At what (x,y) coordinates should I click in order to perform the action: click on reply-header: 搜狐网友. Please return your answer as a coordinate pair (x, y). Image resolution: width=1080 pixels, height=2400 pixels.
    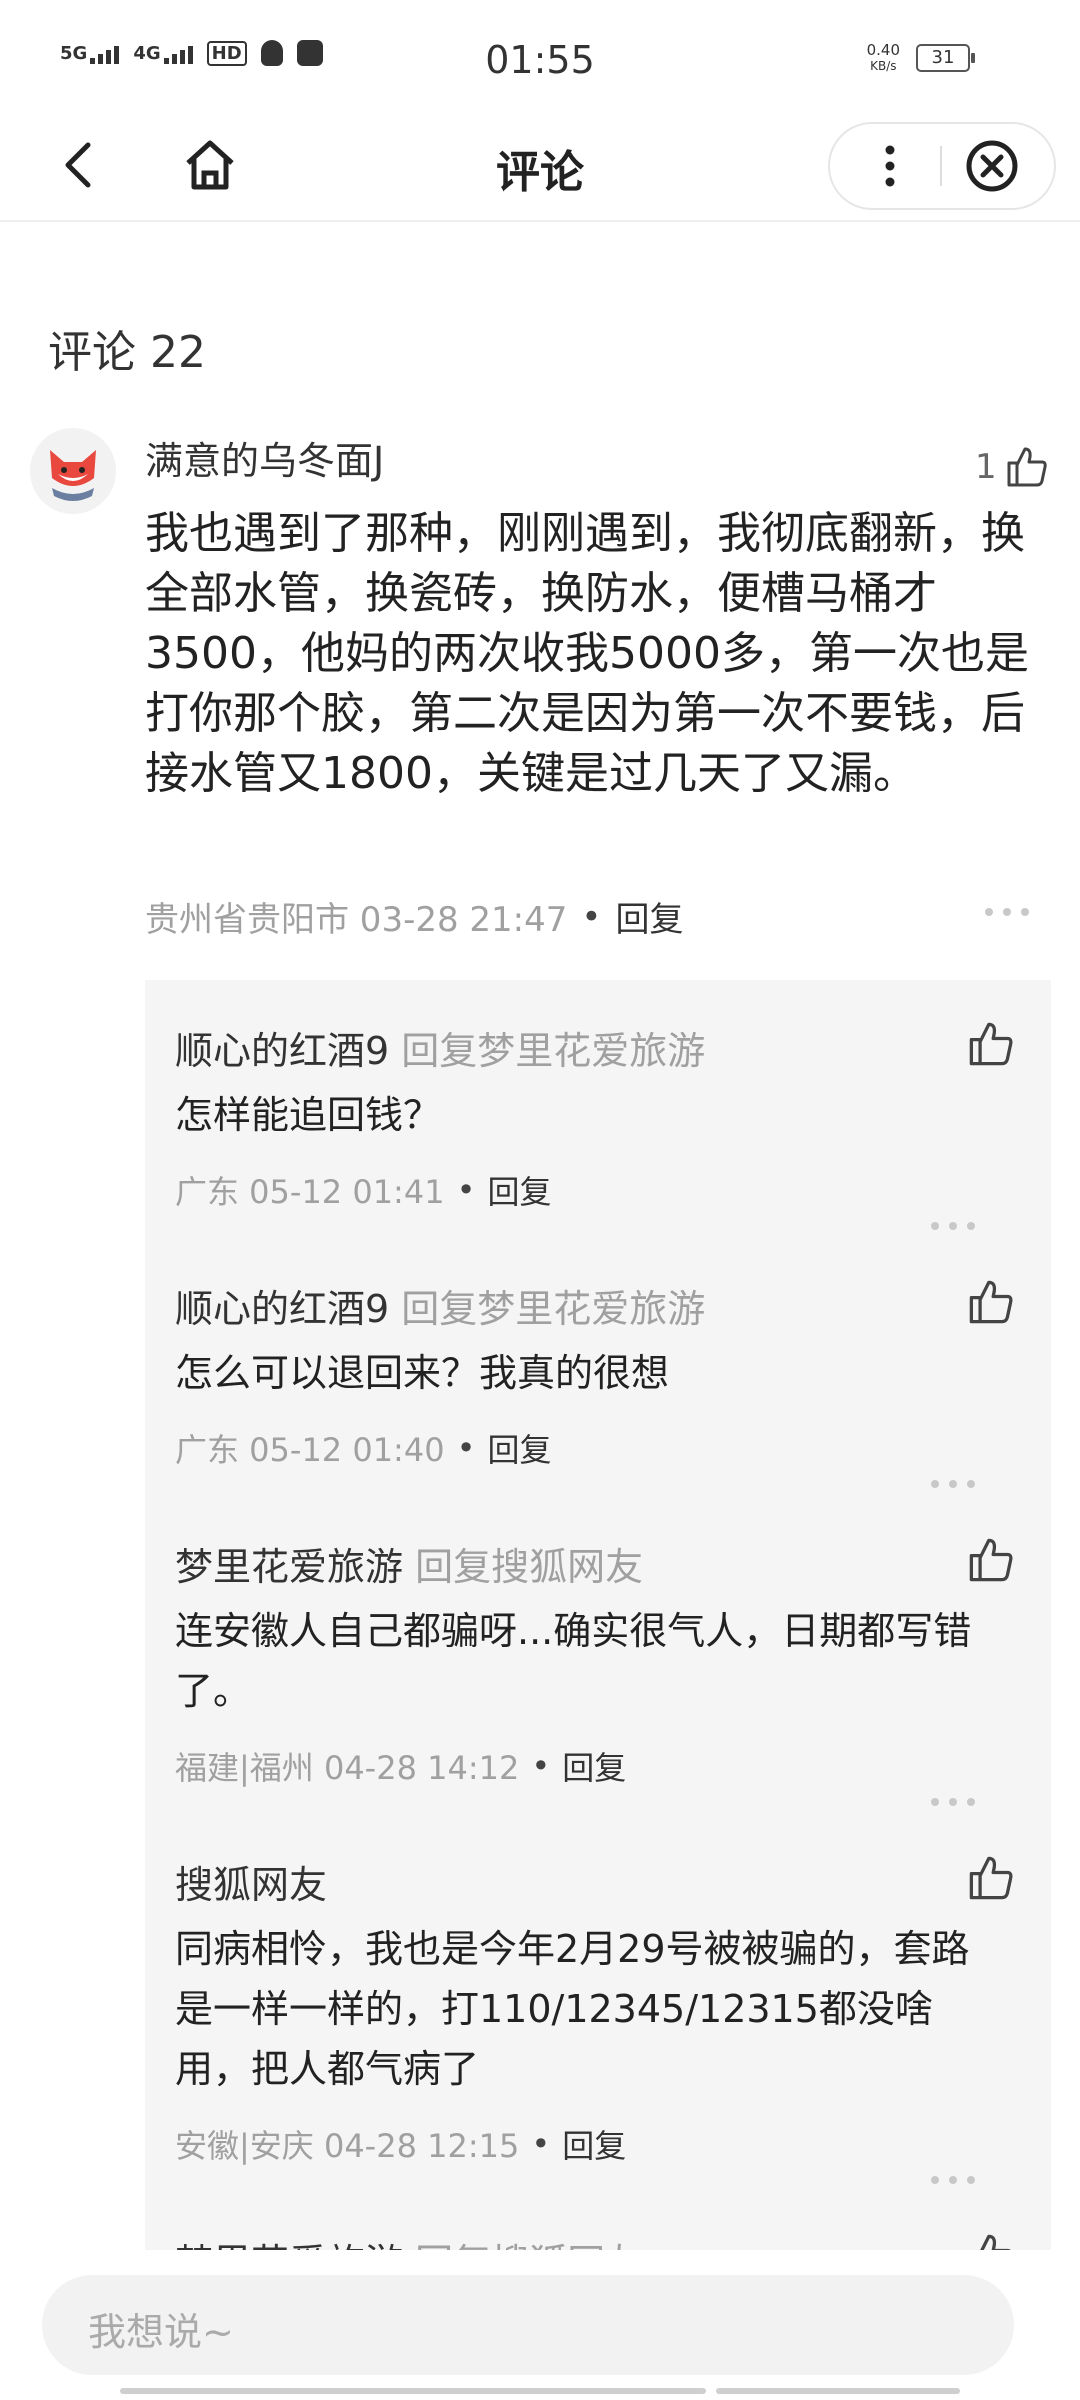
    Looking at the image, I should click on (595, 1881).